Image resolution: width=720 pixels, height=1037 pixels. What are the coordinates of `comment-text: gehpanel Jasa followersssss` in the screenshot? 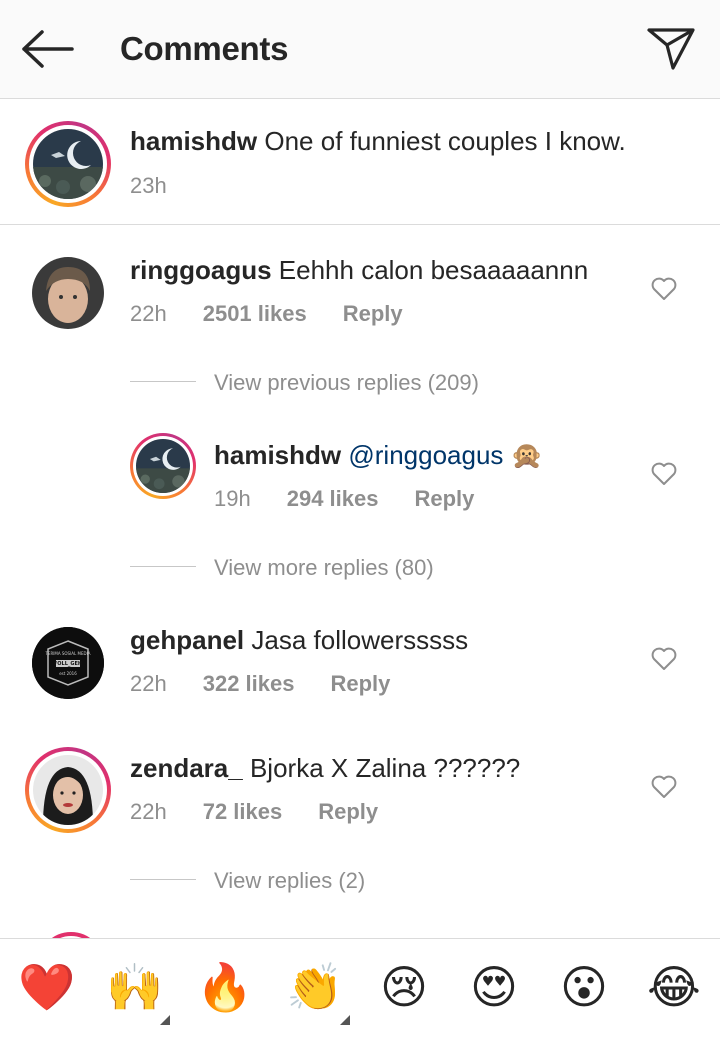 It's located at (299, 640).